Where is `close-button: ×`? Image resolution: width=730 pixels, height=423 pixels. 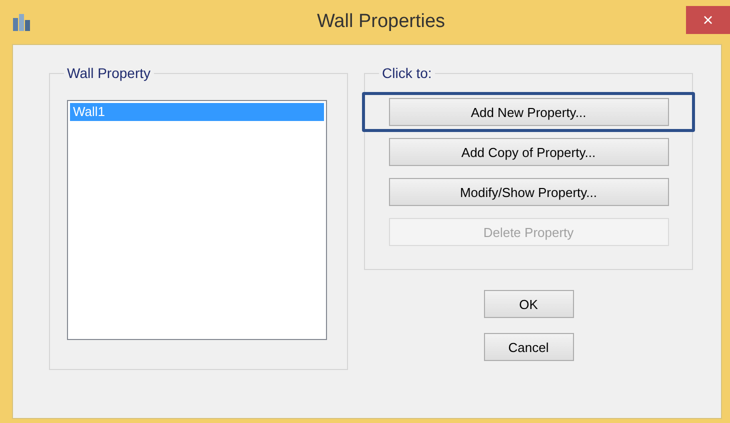
close-button: × is located at coordinates (708, 20).